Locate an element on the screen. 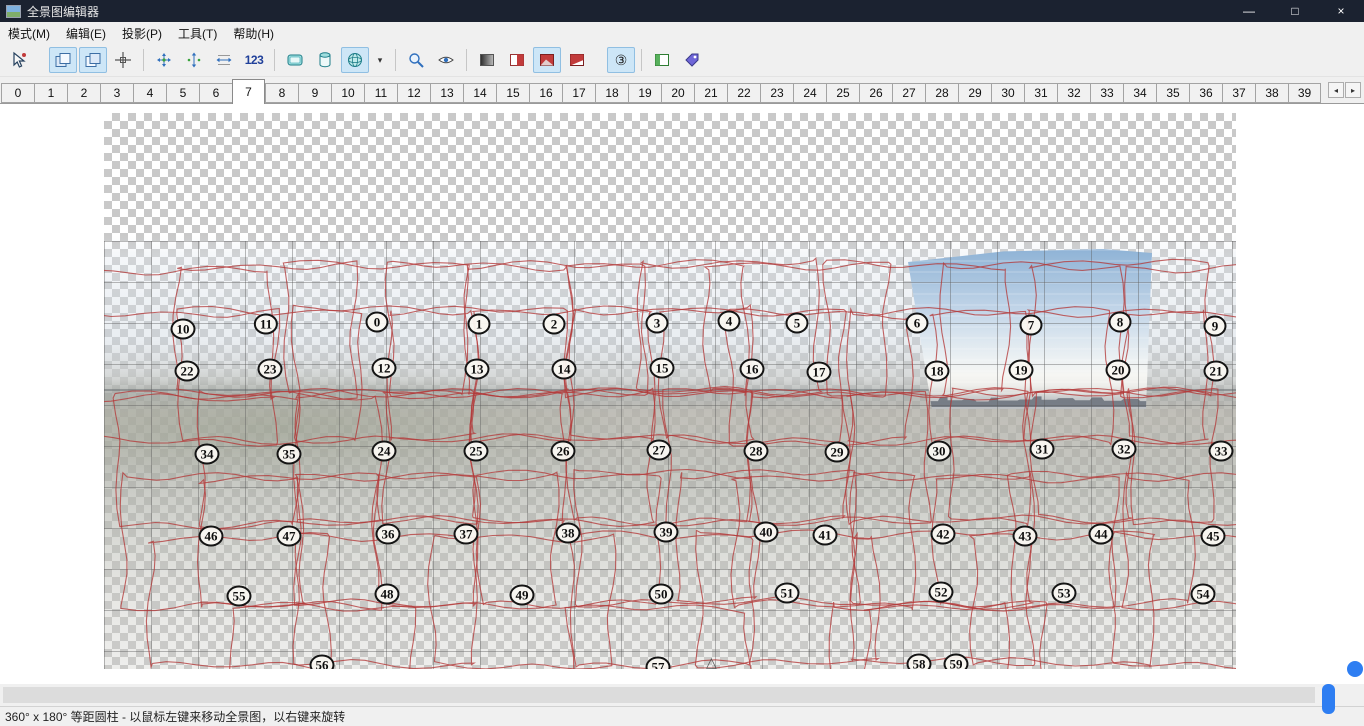  center-crosshair-tool-button is located at coordinates (123, 60).